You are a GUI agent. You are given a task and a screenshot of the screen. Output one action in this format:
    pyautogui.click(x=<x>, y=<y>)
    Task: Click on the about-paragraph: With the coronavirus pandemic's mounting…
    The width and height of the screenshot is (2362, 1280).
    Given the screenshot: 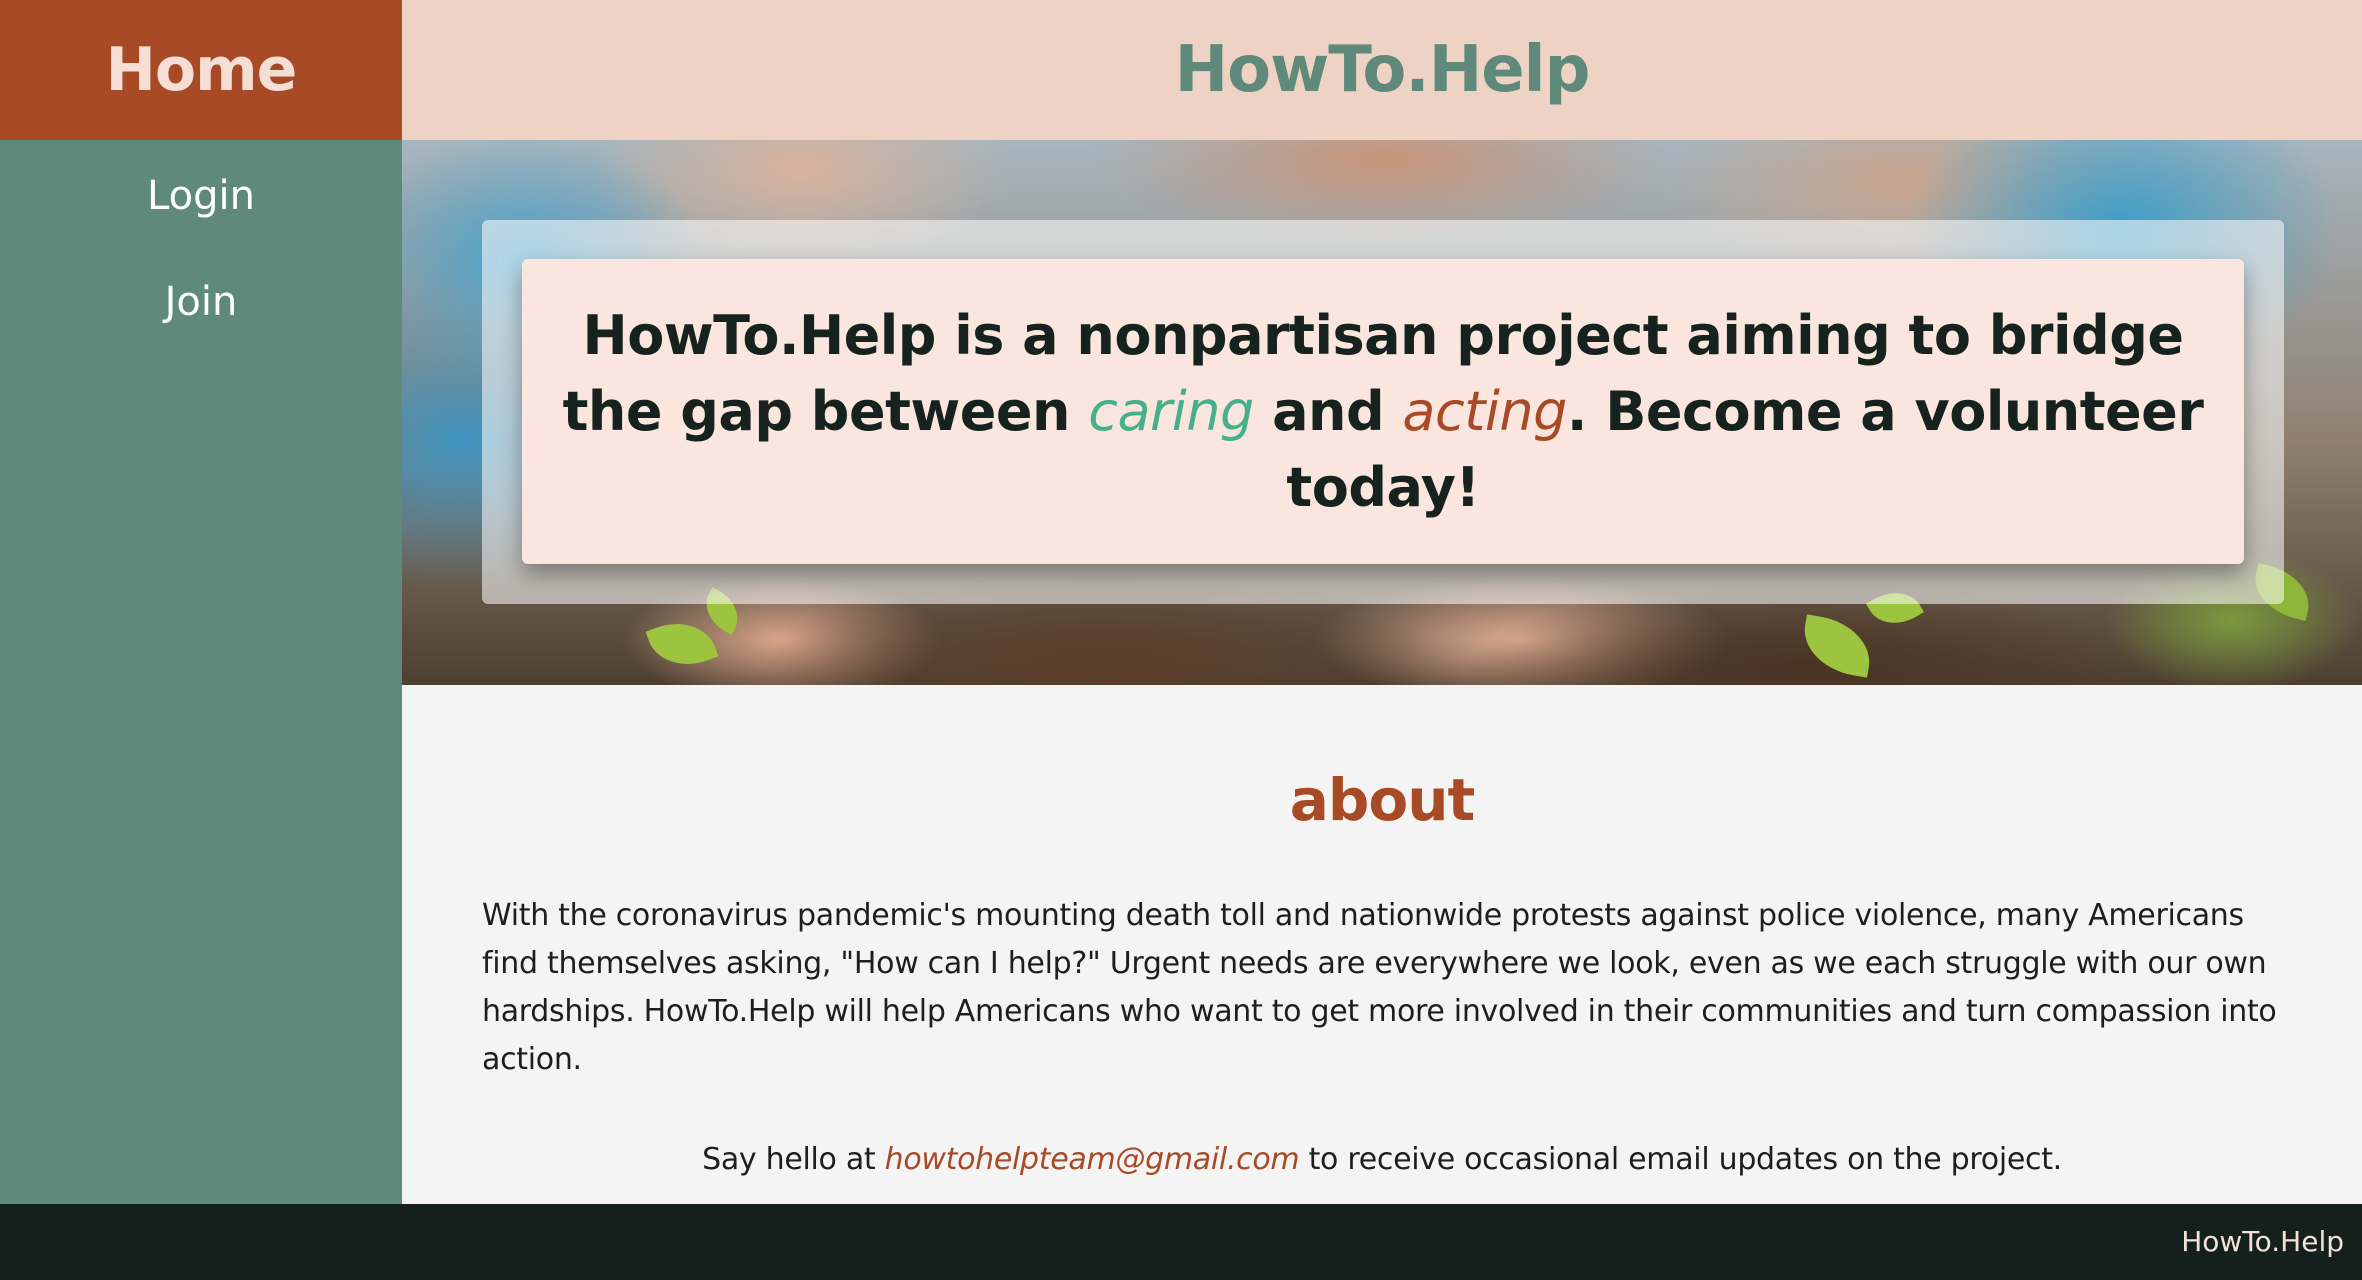 What is the action you would take?
    pyautogui.click(x=1379, y=987)
    